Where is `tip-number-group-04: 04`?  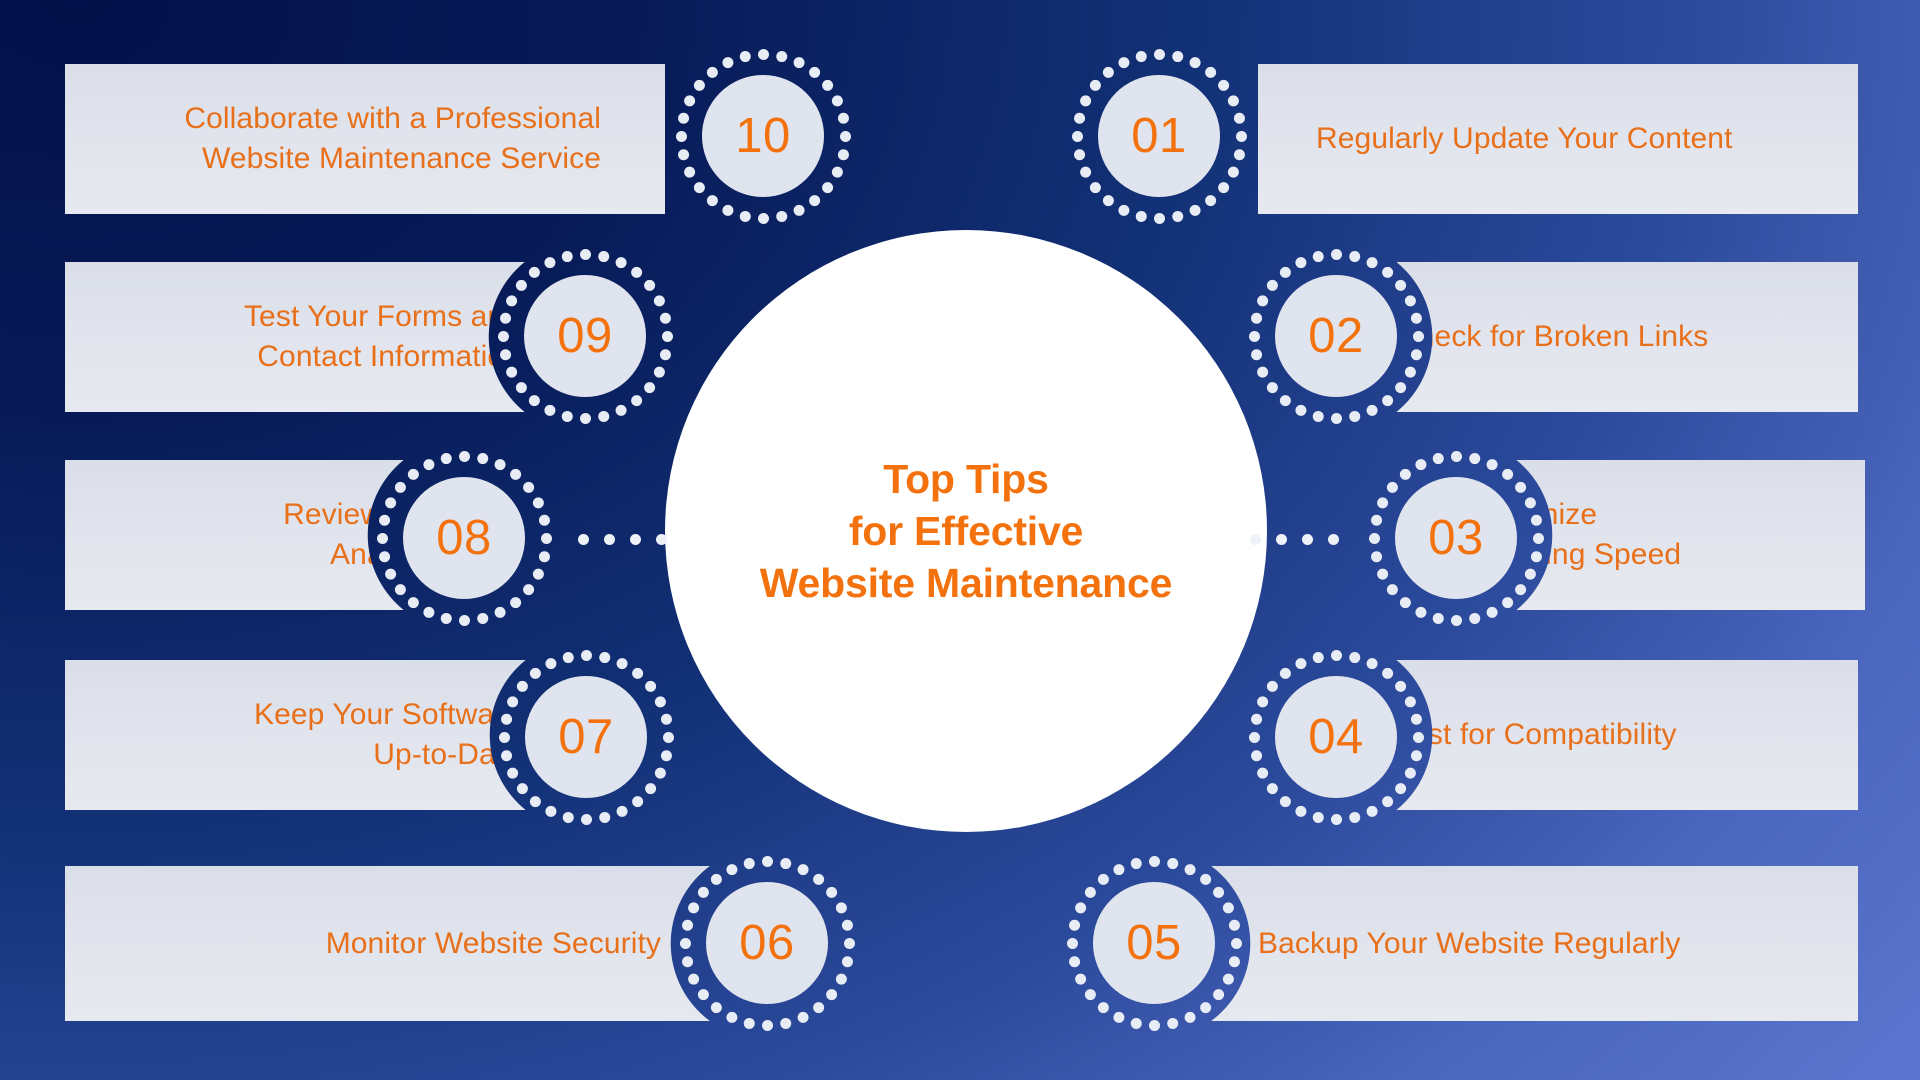
tip-number-group-04: 04 is located at coordinates (1336, 737).